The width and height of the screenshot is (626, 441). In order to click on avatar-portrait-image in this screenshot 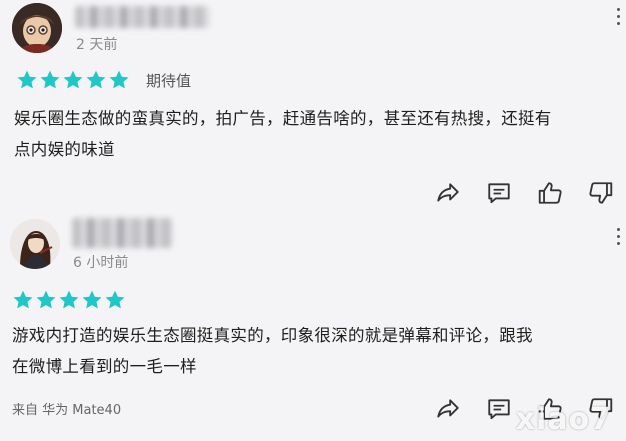, I will do `click(37, 28)`.